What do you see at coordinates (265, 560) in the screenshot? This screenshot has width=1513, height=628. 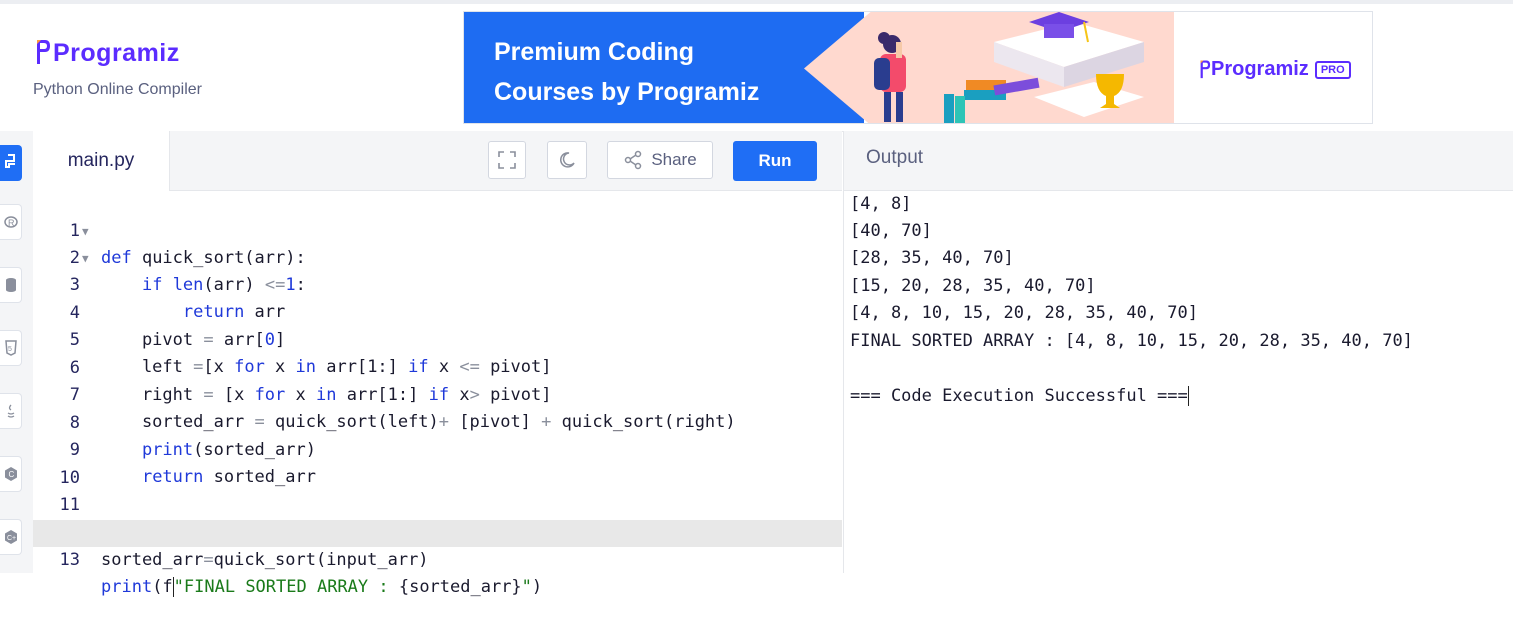 I see `code-text: sorted_arr=quick_sort(input_arr)` at bounding box center [265, 560].